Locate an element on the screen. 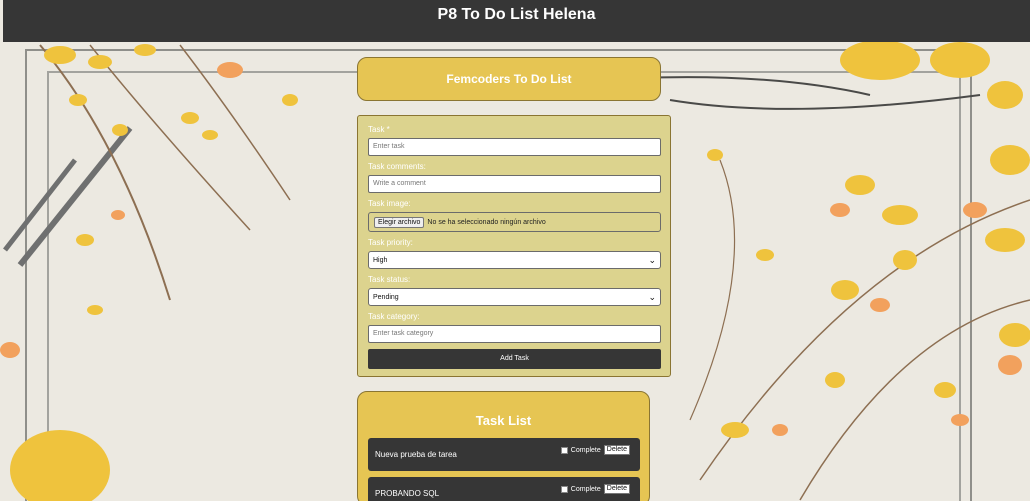  task-item: Nueva prueba de tarea Complete Delete is located at coordinates (504, 454).